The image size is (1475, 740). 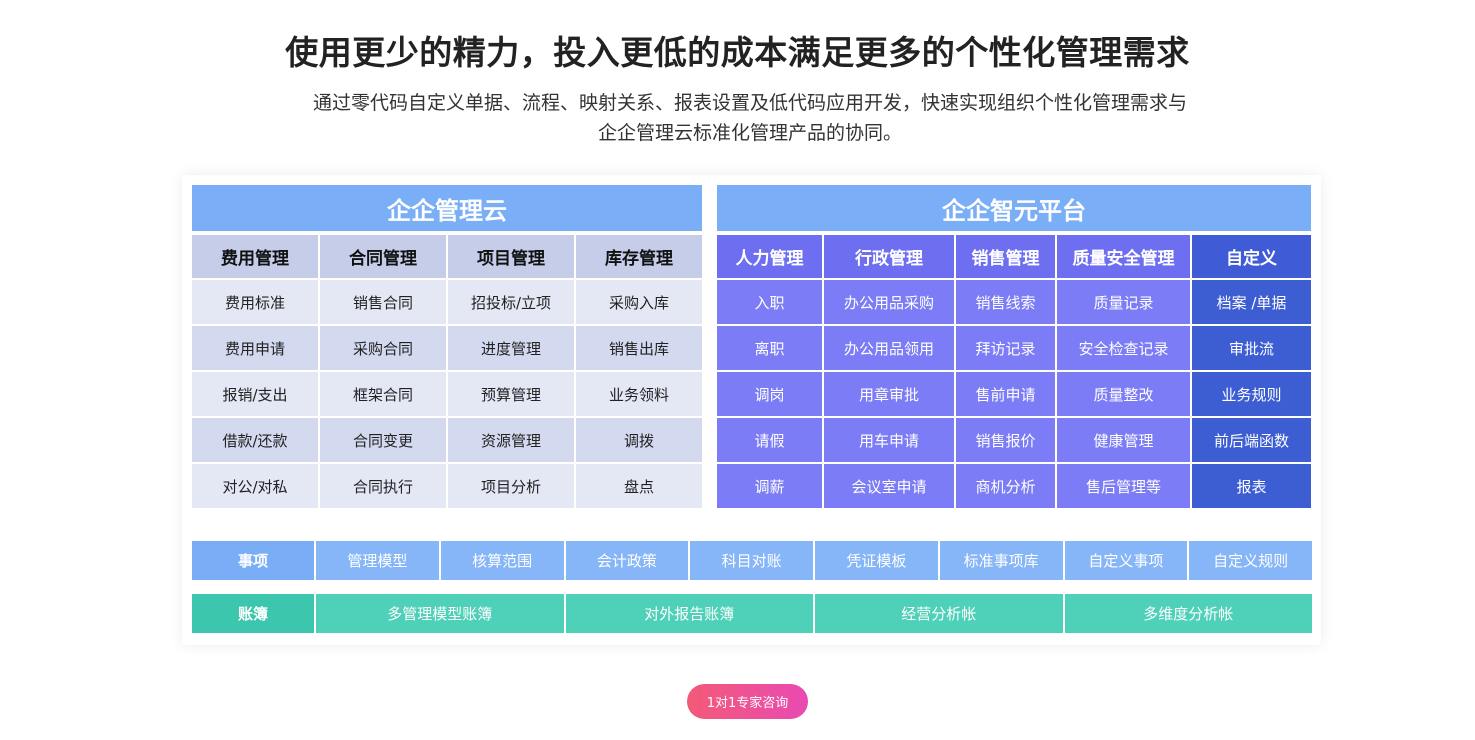 I want to click on management-cloud-cell: 框架合同, so click(x=383, y=394).